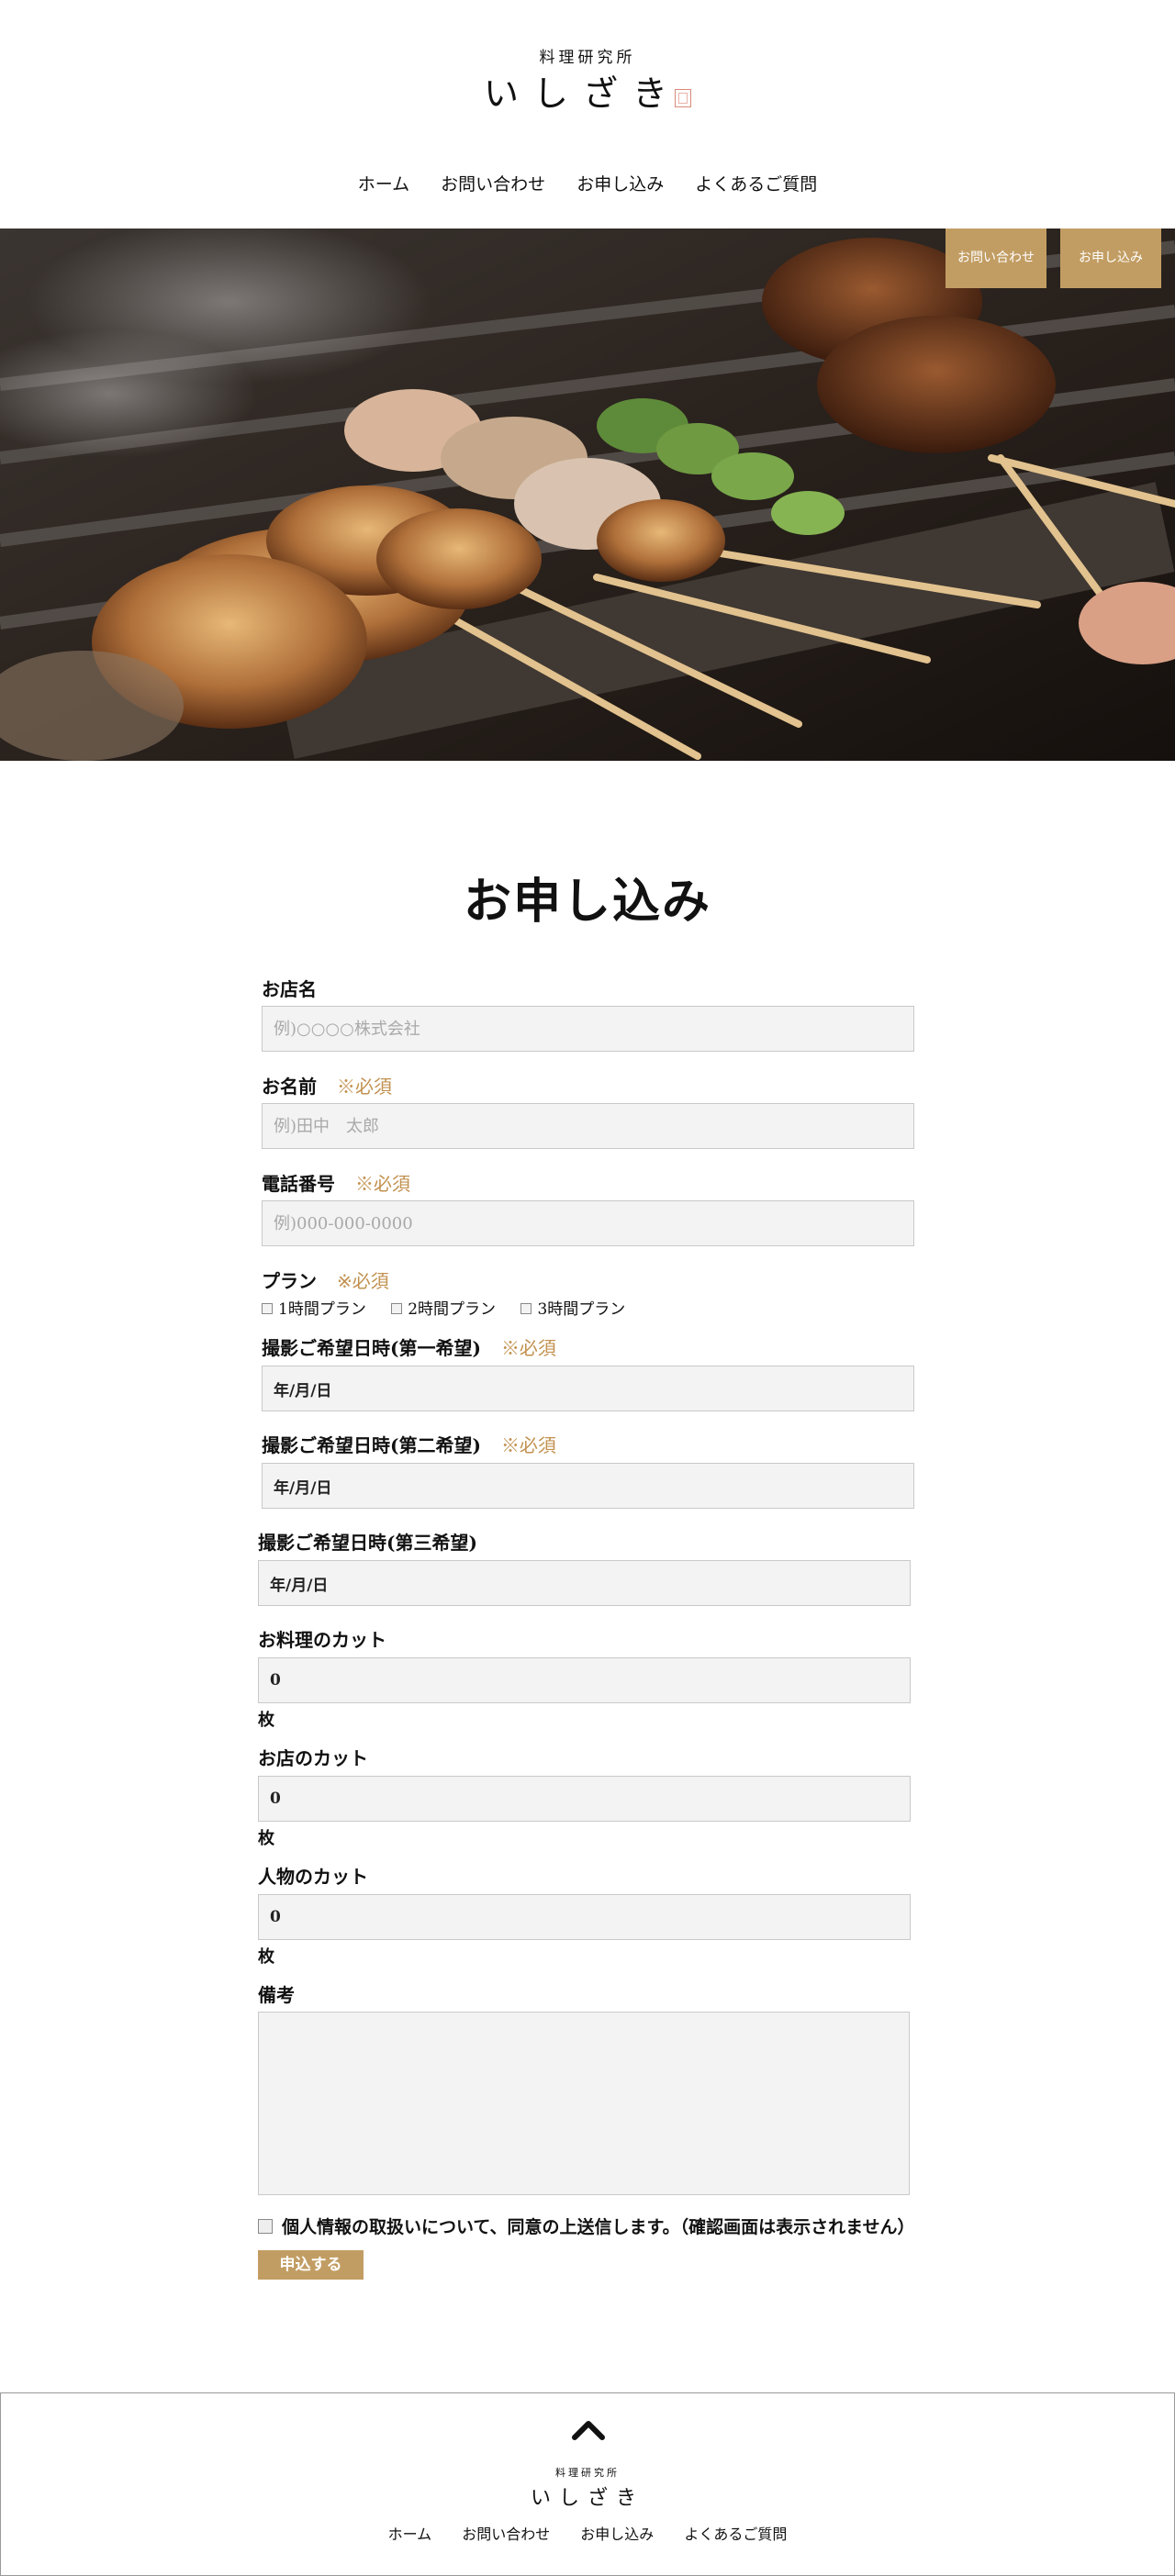 The height and width of the screenshot is (2576, 1175). I want to click on person-cut-unit: 枚, so click(266, 1957).